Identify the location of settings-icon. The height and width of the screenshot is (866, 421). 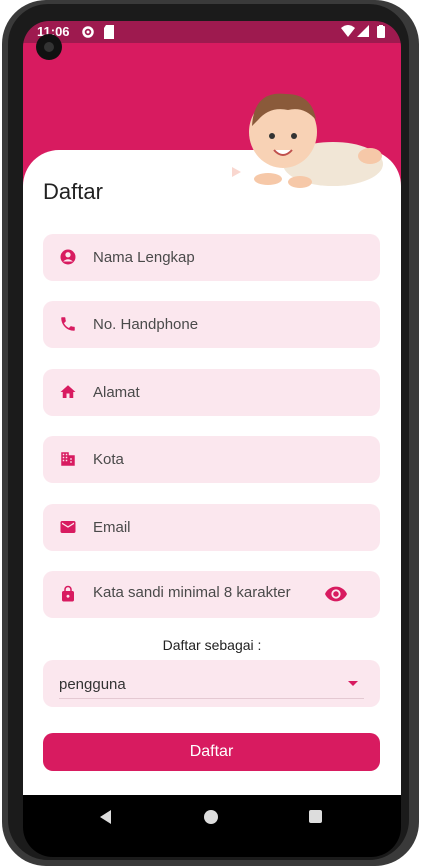
(88, 32).